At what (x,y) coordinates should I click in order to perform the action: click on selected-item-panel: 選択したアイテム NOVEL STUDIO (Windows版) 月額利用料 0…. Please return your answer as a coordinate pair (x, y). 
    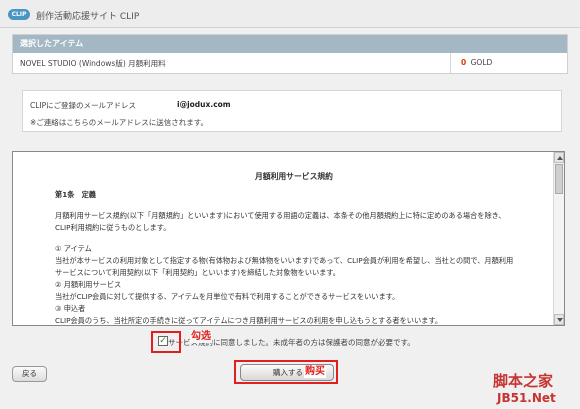
    Looking at the image, I should click on (290, 54).